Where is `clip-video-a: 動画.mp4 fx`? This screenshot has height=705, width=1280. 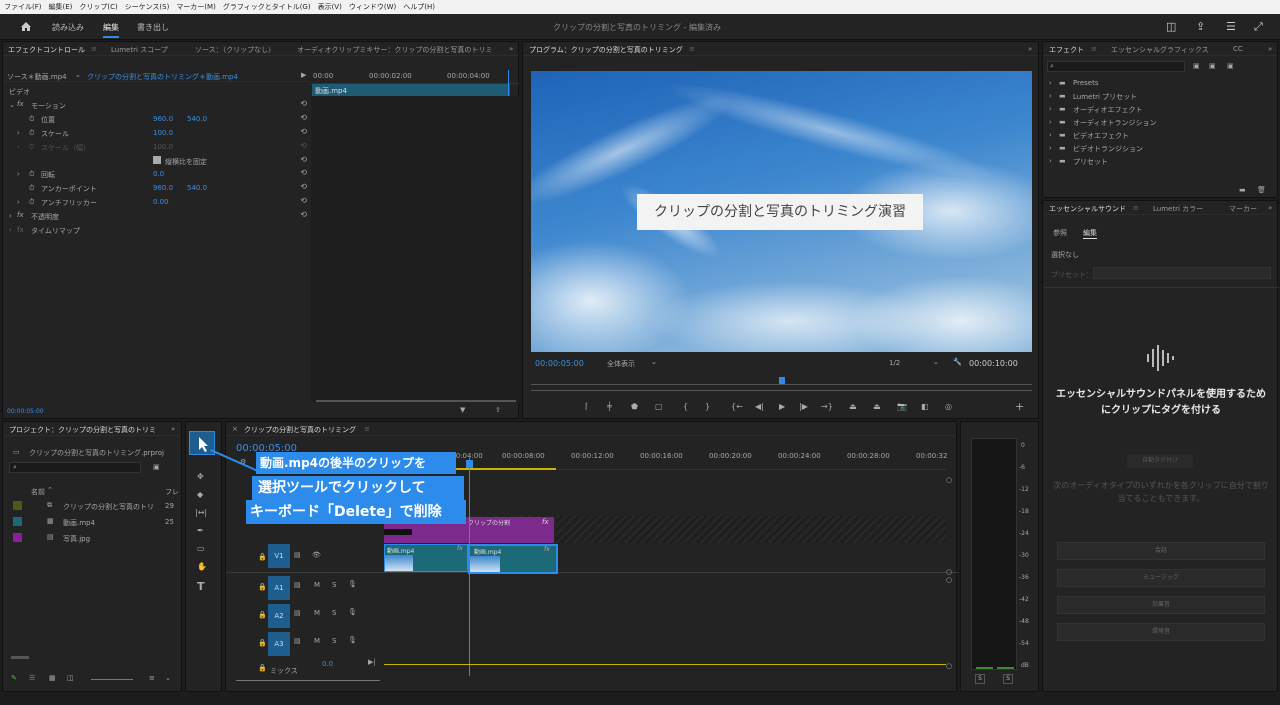
clip-video-a: 動画.mp4 fx is located at coordinates (426, 558).